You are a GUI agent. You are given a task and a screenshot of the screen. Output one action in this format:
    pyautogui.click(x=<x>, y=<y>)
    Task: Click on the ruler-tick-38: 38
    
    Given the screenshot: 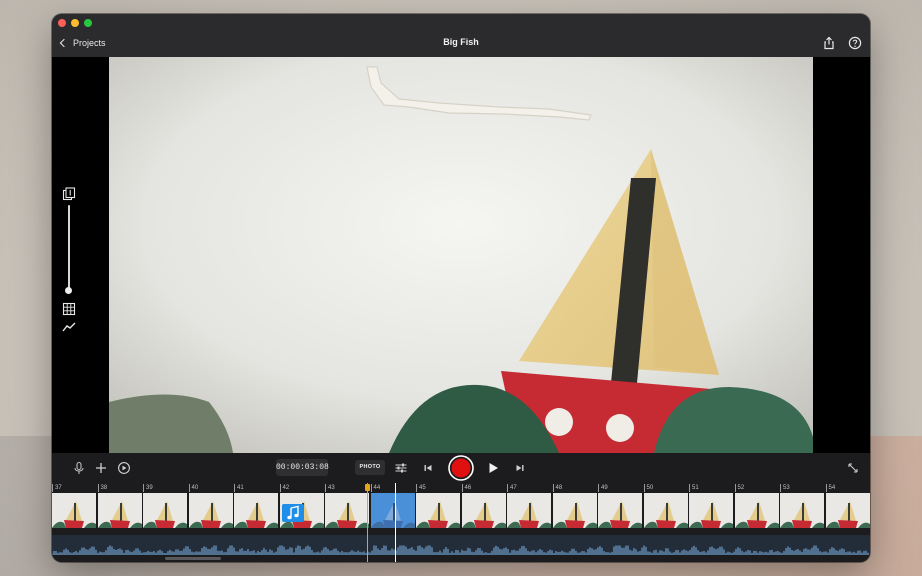 What is the action you would take?
    pyautogui.click(x=102, y=488)
    